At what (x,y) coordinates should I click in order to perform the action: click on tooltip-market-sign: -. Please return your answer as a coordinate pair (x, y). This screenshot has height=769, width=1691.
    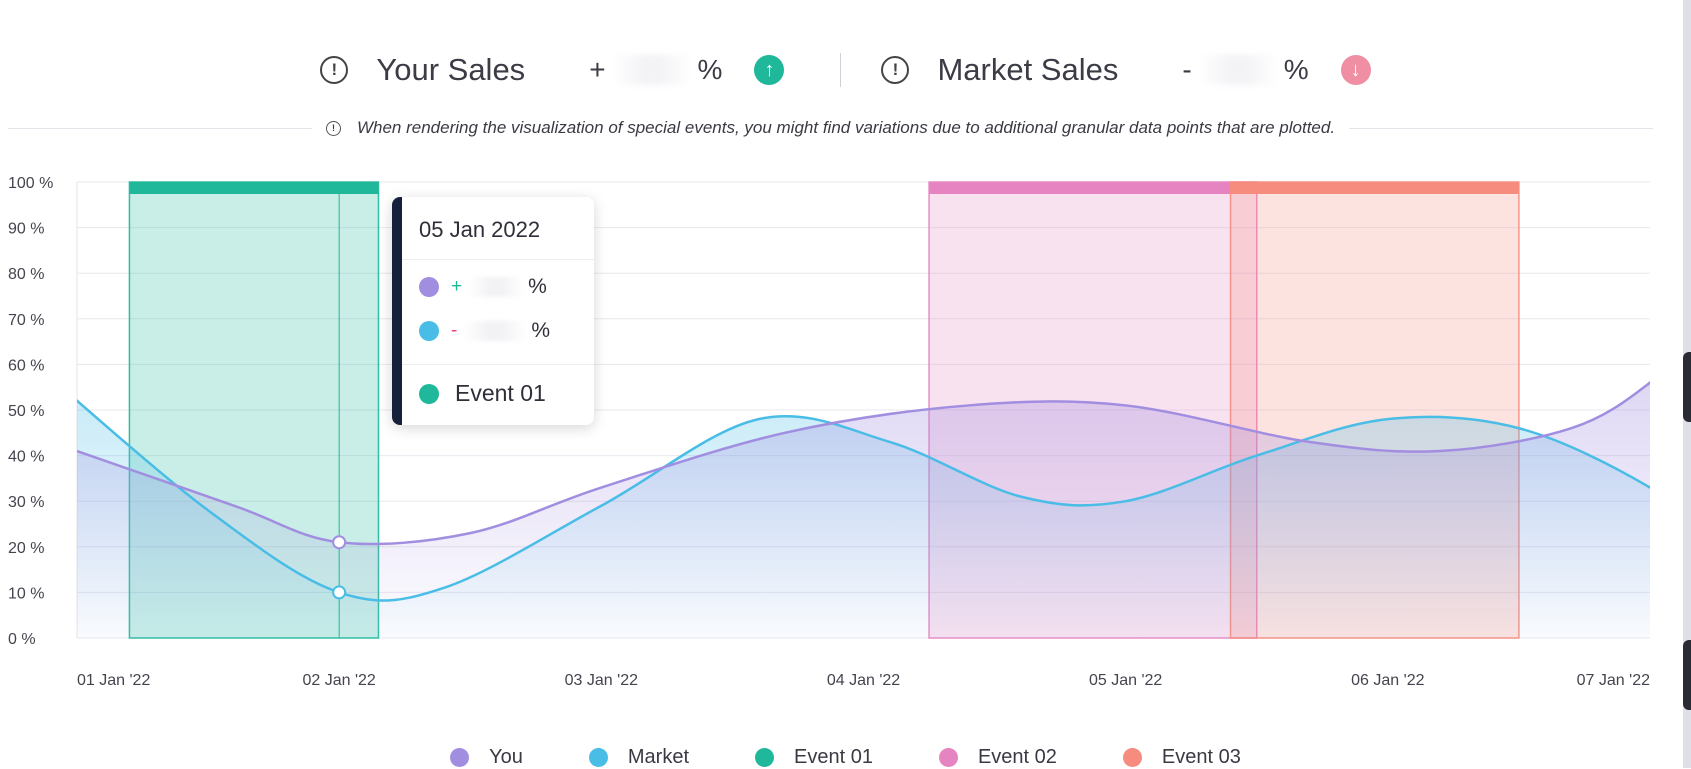
    Looking at the image, I should click on (454, 330).